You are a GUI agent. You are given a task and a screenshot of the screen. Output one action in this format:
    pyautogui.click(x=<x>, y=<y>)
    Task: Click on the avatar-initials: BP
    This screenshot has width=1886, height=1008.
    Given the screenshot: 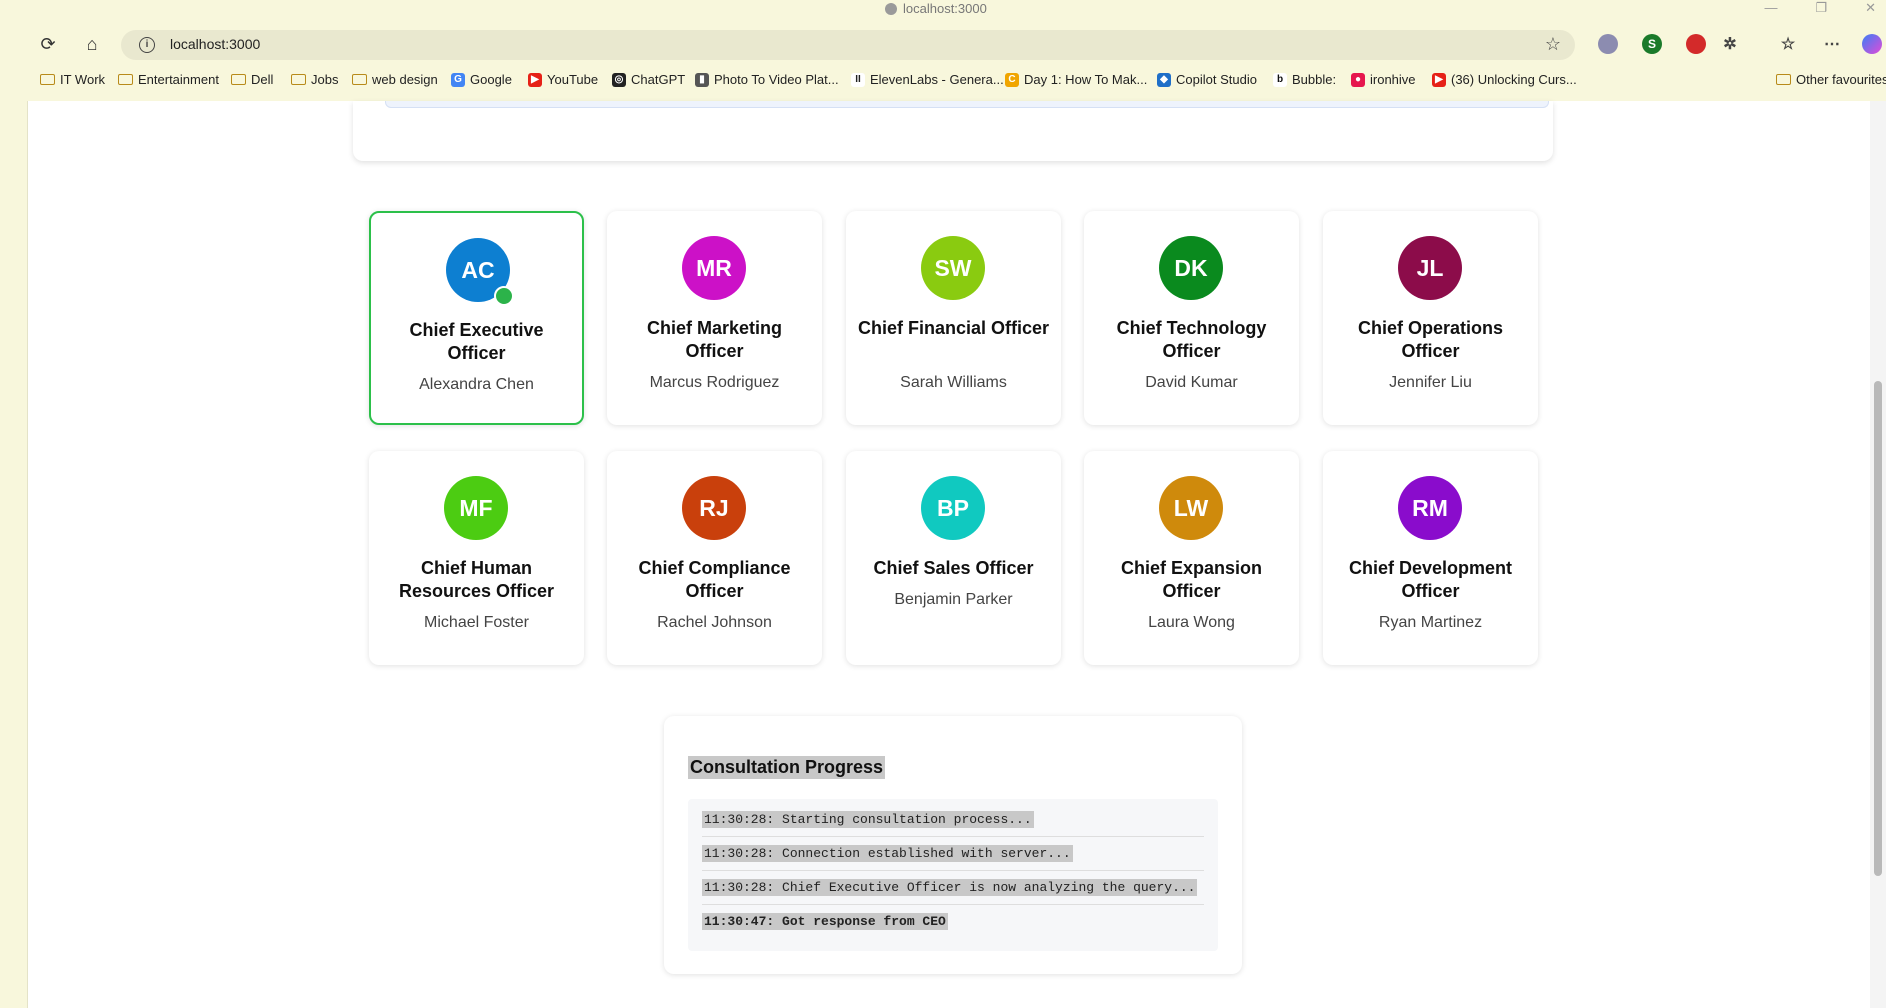 What is the action you would take?
    pyautogui.click(x=953, y=508)
    